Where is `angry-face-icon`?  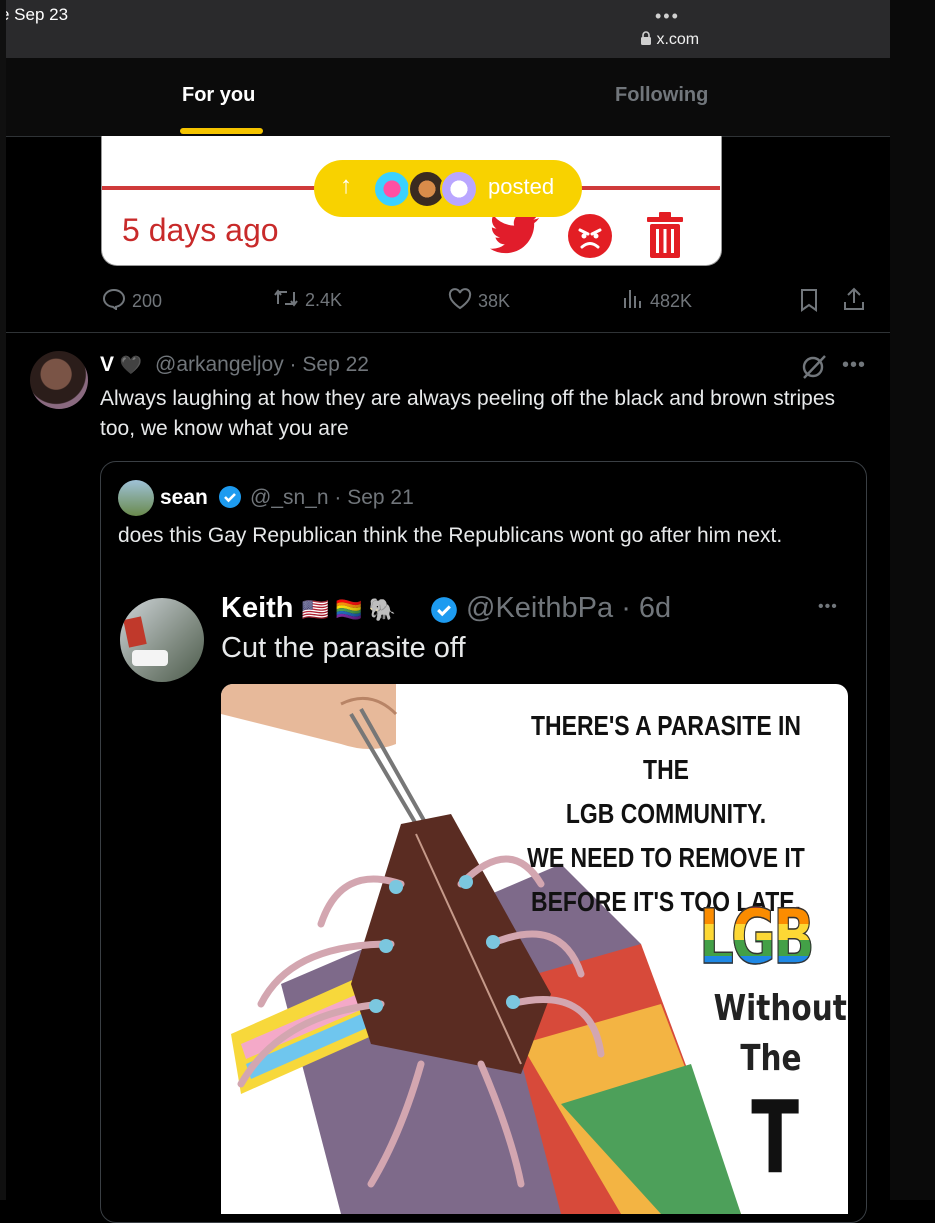 angry-face-icon is located at coordinates (590, 236).